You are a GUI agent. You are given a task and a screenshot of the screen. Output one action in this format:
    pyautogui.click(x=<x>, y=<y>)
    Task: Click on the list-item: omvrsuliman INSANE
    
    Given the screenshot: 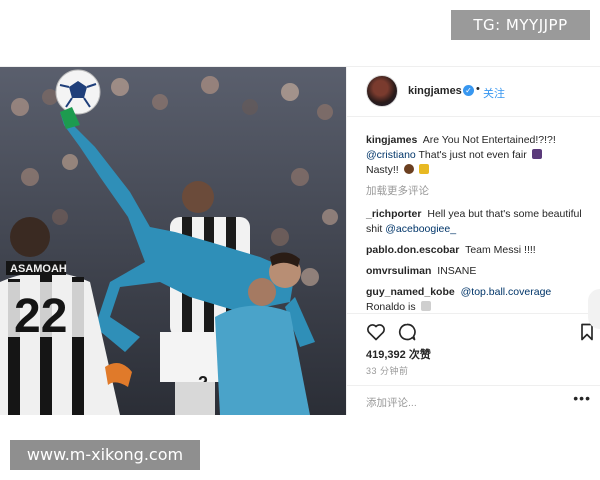 What is the action you would take?
    pyautogui.click(x=481, y=271)
    